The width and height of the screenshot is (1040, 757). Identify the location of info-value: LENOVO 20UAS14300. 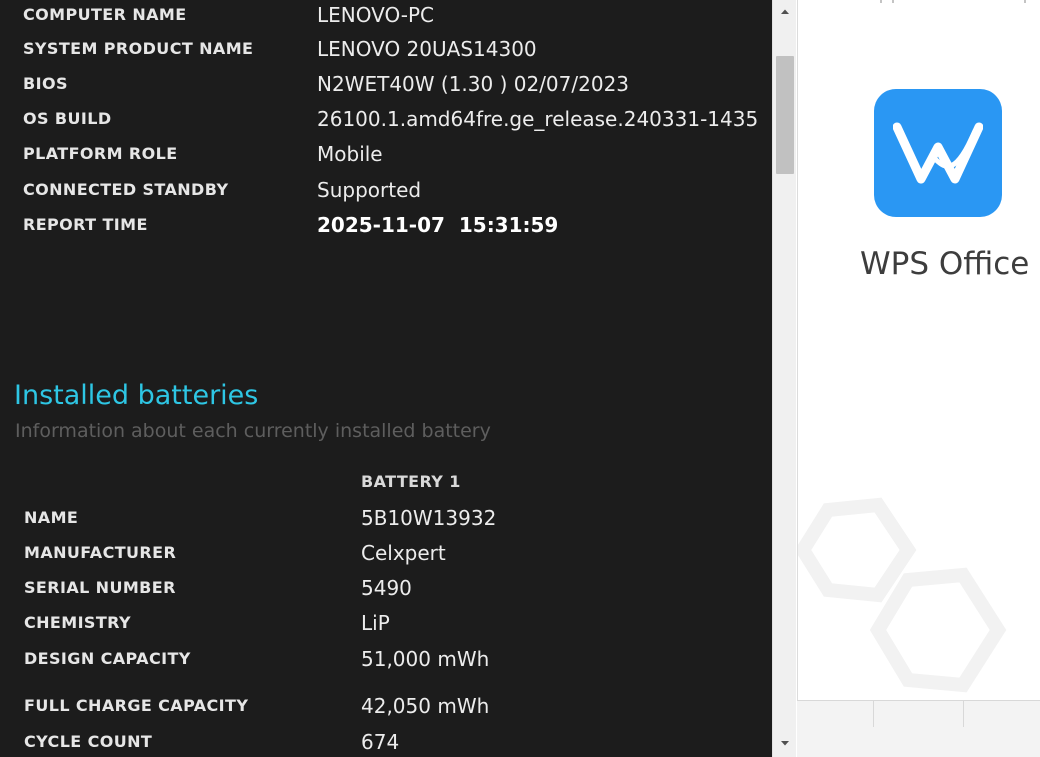
(427, 49).